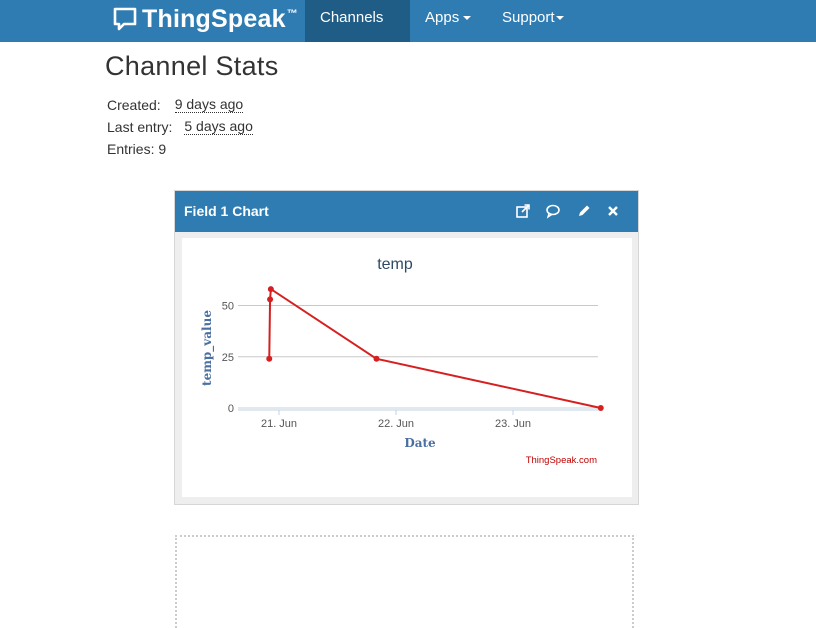 The image size is (816, 628). Describe the element at coordinates (352, 17) in the screenshot. I see `nav-channels-label: Channels` at that location.